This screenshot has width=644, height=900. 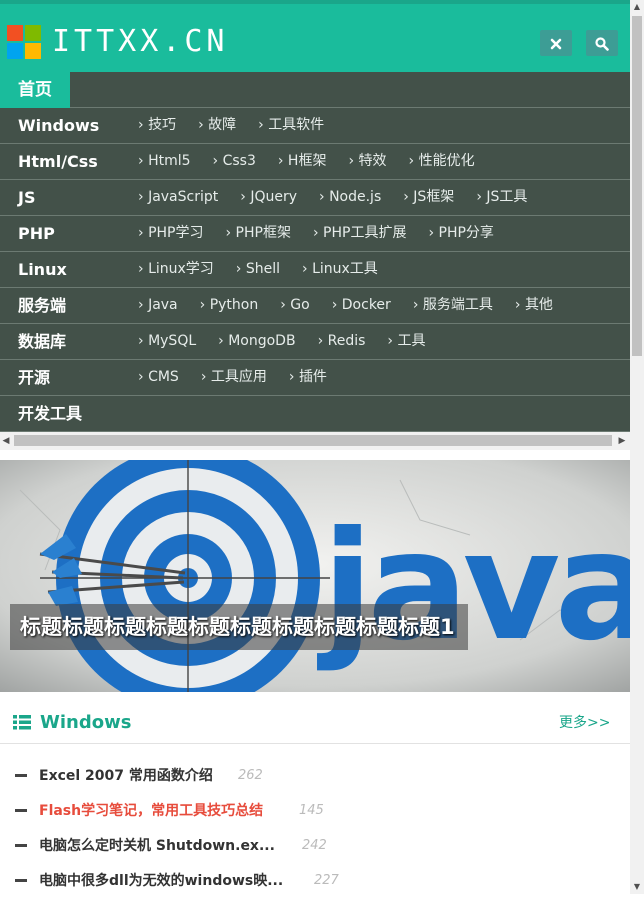 What do you see at coordinates (308, 377) in the screenshot?
I see `nav-sub-link: 插件` at bounding box center [308, 377].